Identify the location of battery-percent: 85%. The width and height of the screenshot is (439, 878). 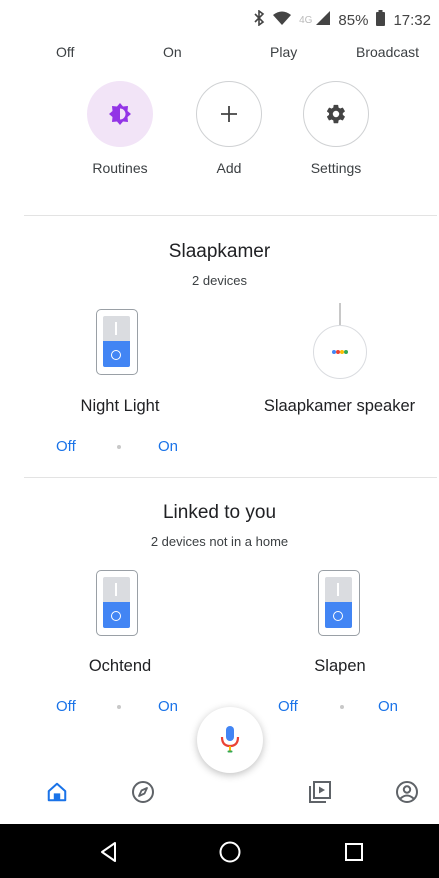
(353, 20).